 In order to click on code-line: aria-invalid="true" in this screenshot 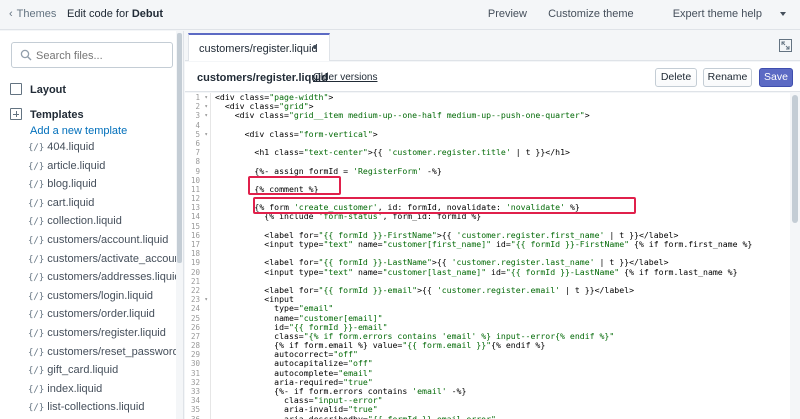, I will do `click(505, 409)`.